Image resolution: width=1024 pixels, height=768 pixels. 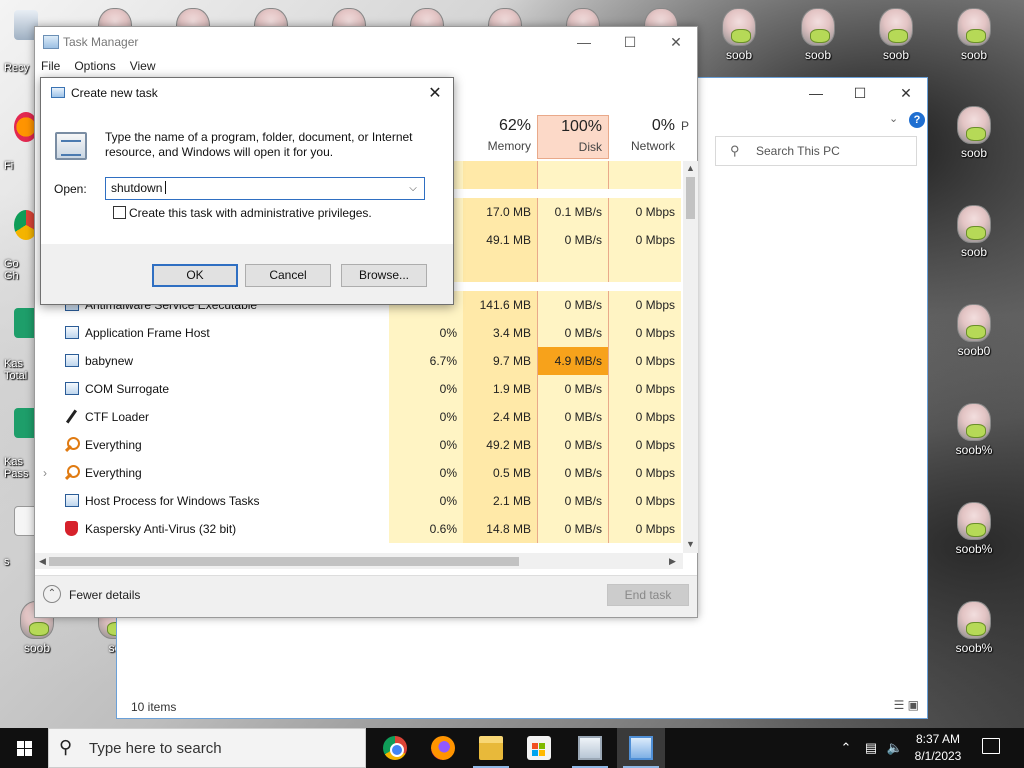 I want to click on horizontal-scroll-thumb, so click(x=284, y=561).